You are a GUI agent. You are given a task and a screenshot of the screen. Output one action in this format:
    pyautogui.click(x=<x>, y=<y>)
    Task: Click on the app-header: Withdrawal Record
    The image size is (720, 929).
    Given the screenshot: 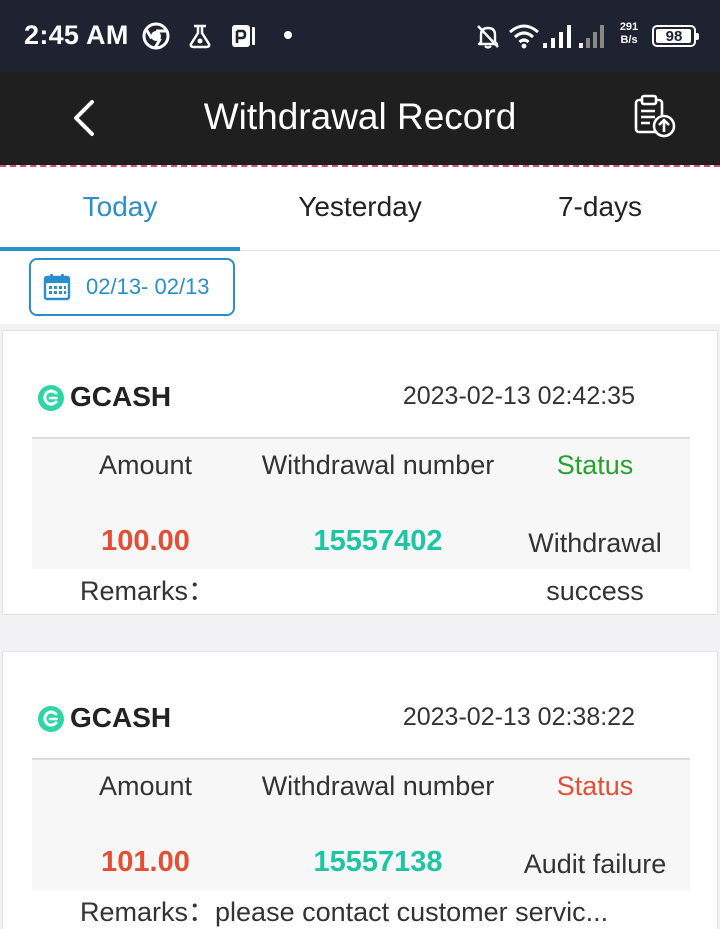 What is the action you would take?
    pyautogui.click(x=360, y=118)
    